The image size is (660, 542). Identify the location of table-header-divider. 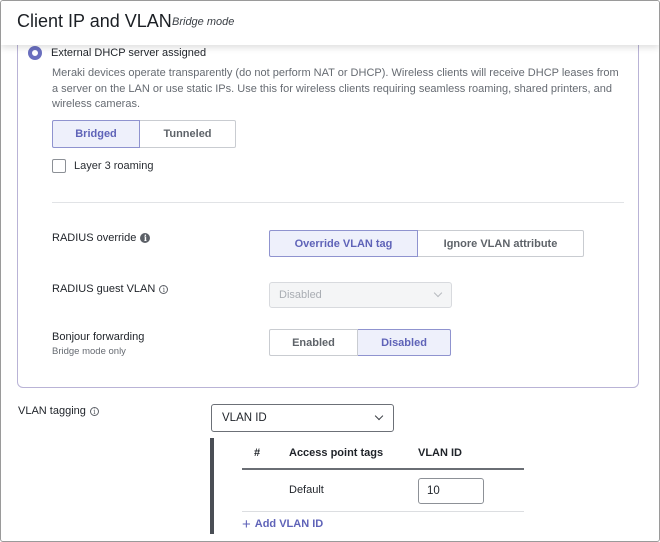
(383, 469).